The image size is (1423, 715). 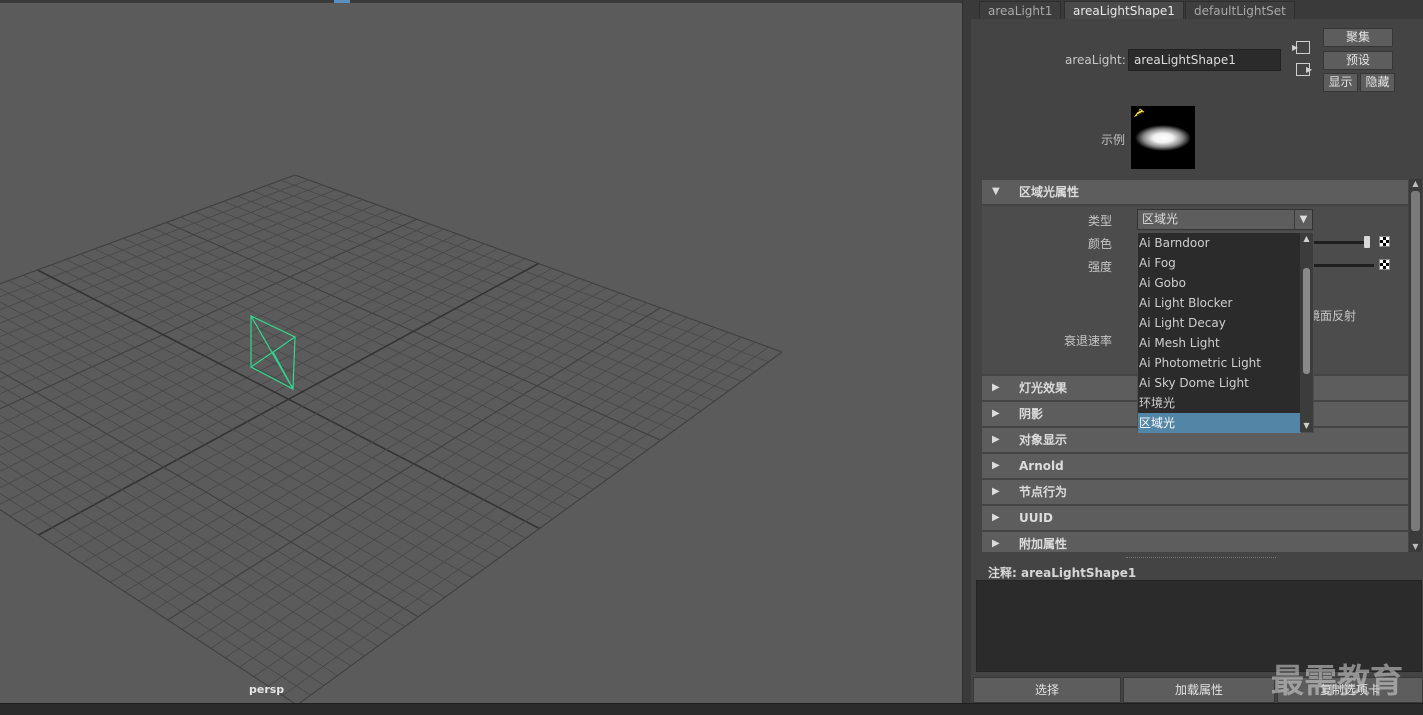 I want to click on intensity-map-button, so click(x=1384, y=264).